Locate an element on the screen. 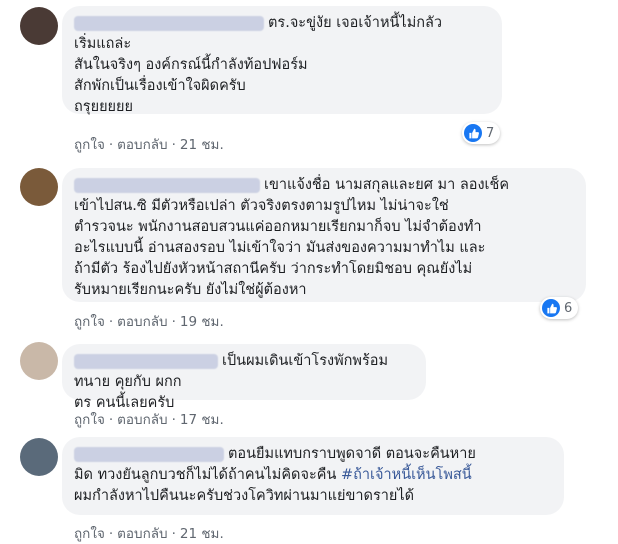  timestamp-link: 17 ชม. is located at coordinates (202, 419).